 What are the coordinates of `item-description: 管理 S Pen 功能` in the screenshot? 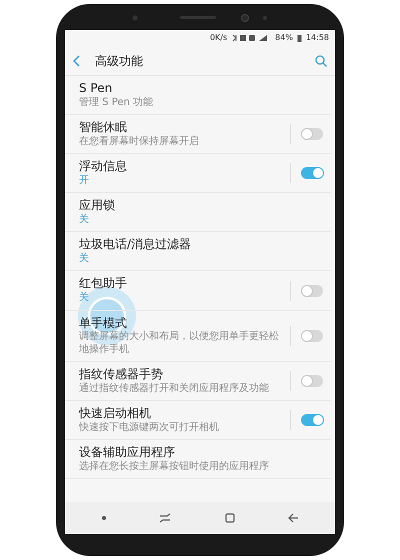 It's located at (116, 103).